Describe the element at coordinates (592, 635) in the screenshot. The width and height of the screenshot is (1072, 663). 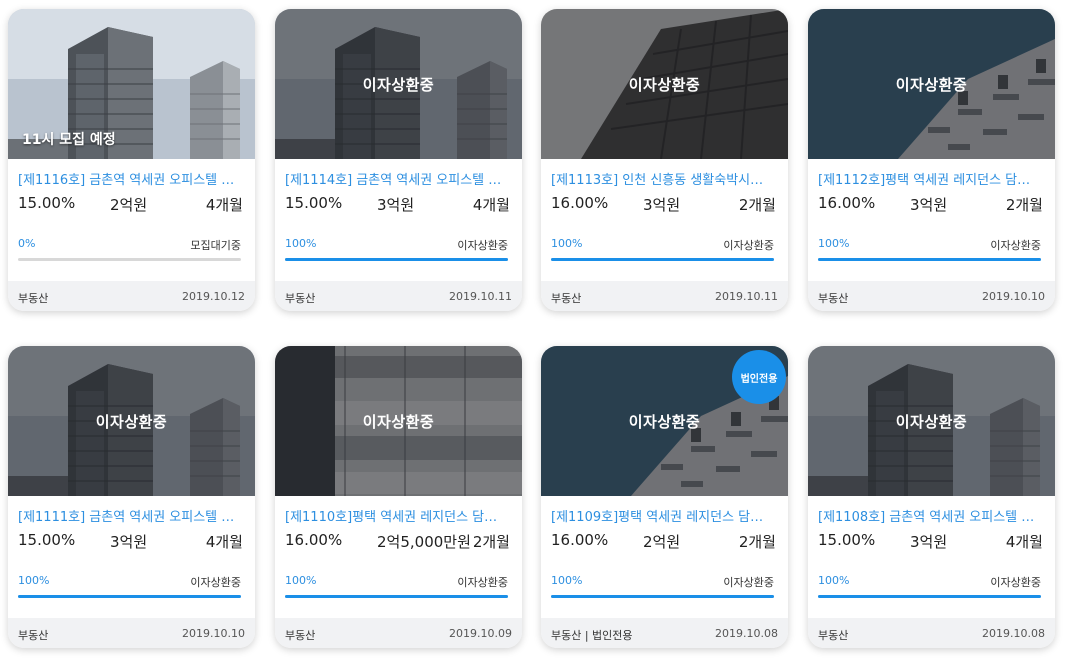
I see `product-category: 부동산 | 법인전용` at that location.